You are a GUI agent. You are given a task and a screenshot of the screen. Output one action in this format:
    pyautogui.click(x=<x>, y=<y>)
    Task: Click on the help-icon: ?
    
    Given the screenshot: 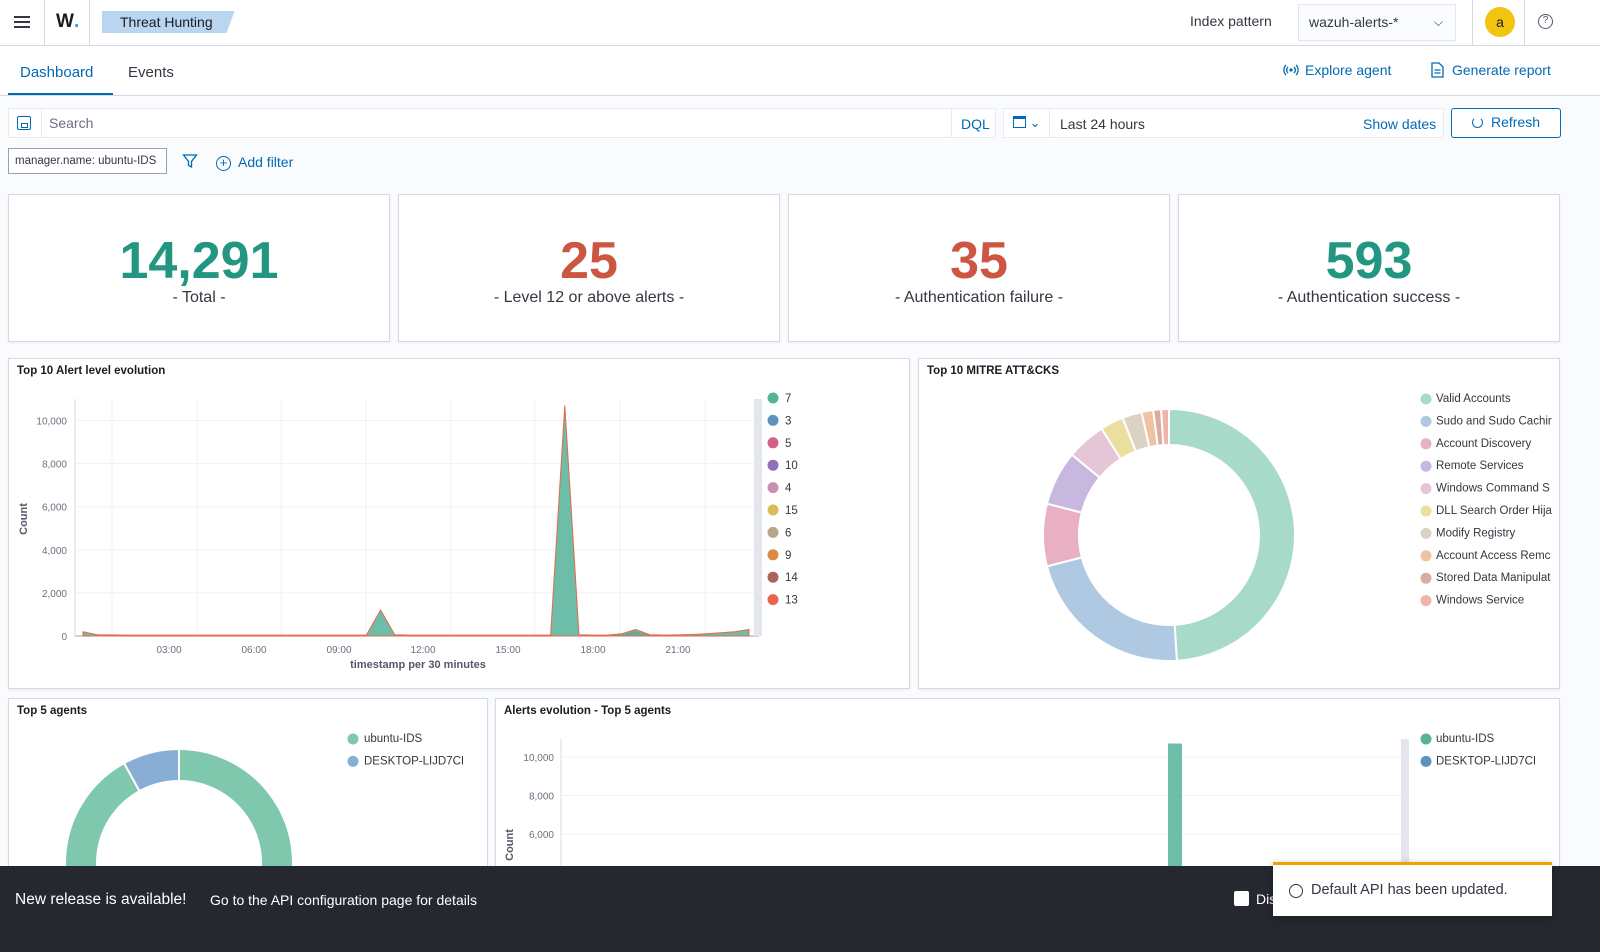 What is the action you would take?
    pyautogui.click(x=1545, y=21)
    